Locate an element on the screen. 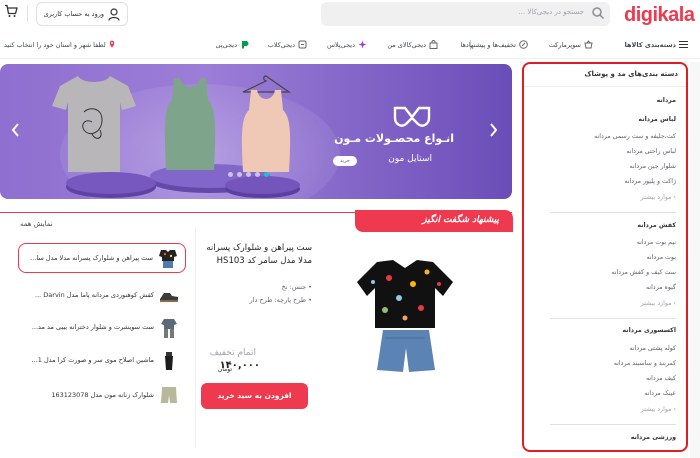 The width and height of the screenshot is (700, 458). nav-supermarket: سوپرمارکت is located at coordinates (571, 44).